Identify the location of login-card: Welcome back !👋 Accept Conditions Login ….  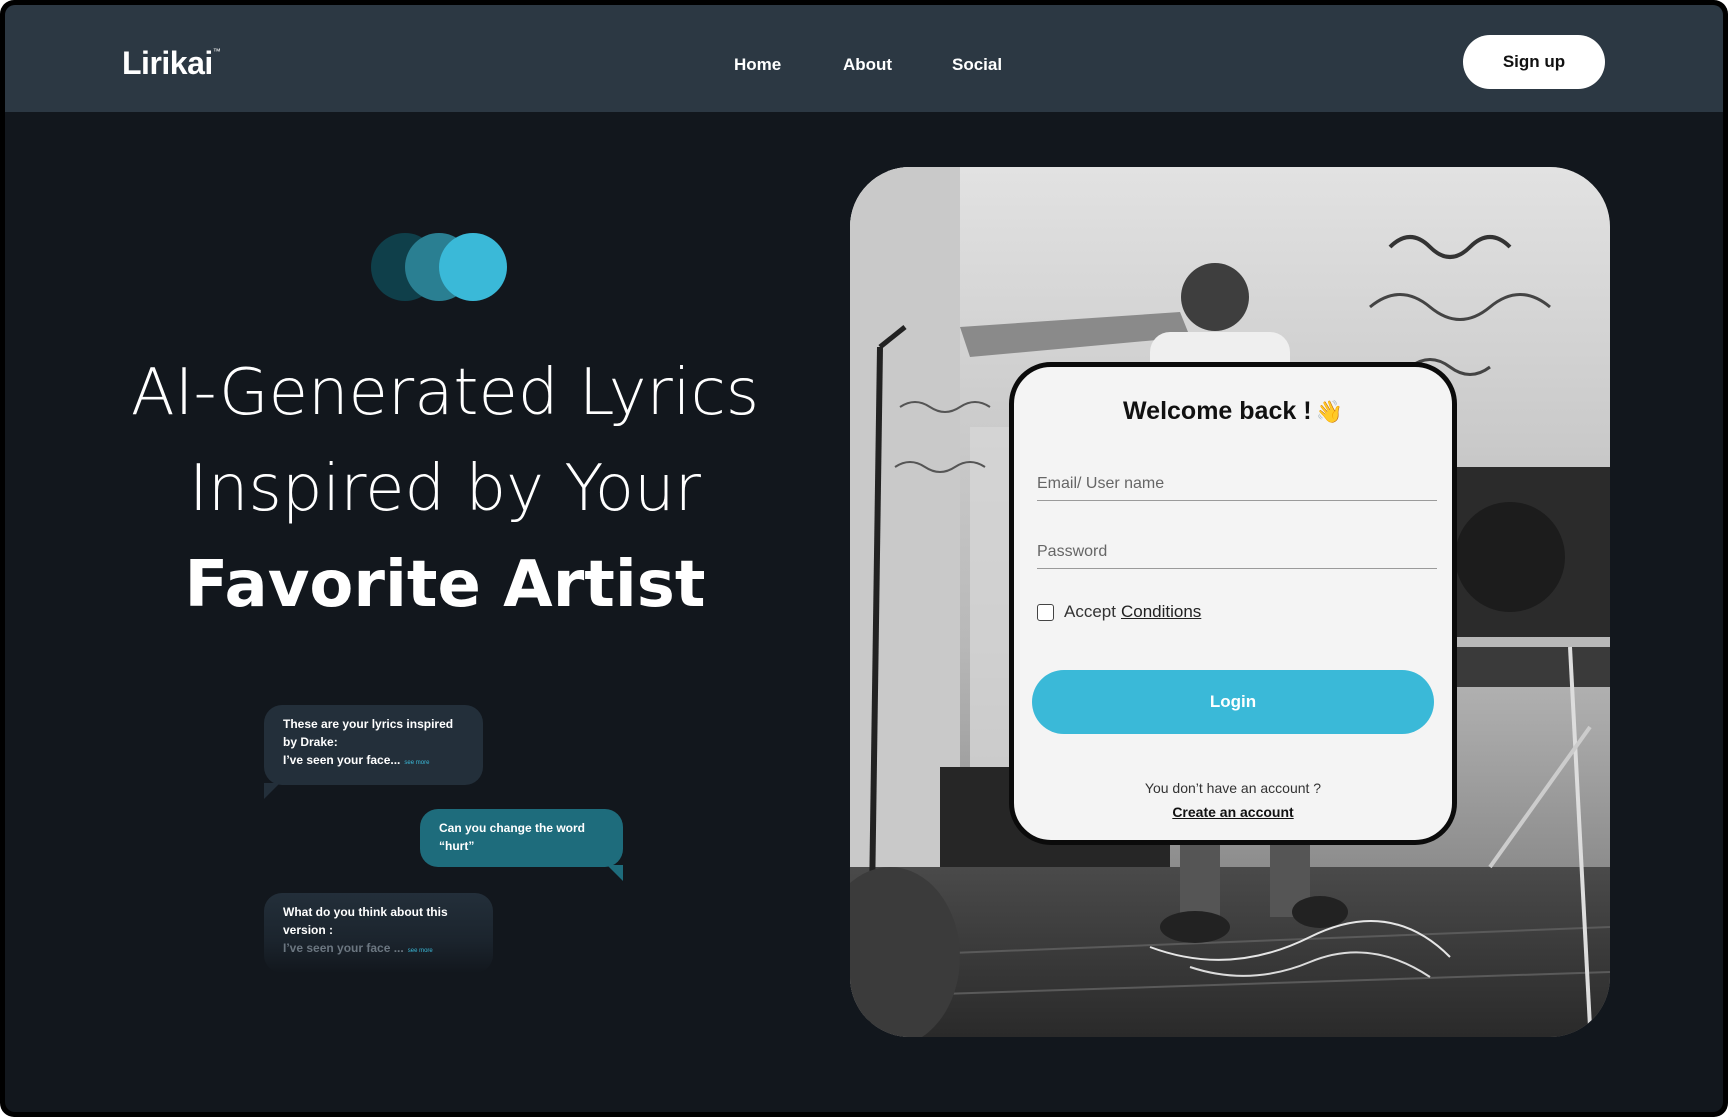
(1233, 603).